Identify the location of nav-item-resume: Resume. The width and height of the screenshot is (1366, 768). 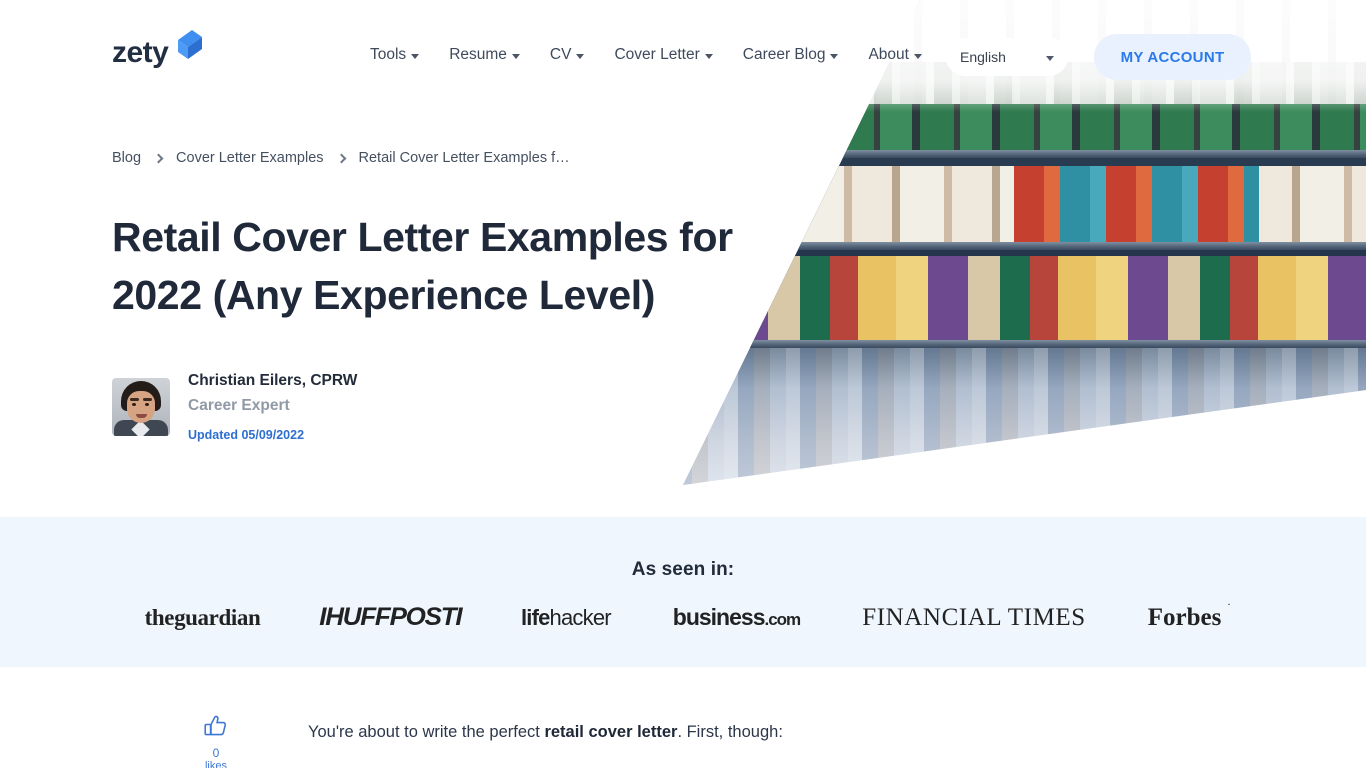
(484, 55).